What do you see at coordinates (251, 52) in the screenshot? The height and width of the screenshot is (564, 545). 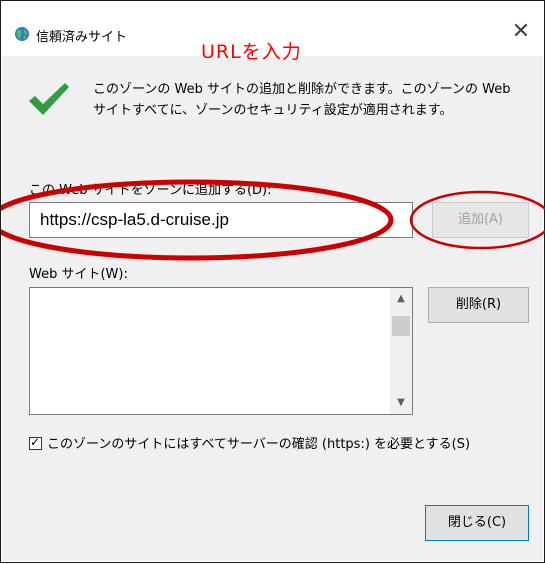 I see `annotation-instruction: URLを入力` at bounding box center [251, 52].